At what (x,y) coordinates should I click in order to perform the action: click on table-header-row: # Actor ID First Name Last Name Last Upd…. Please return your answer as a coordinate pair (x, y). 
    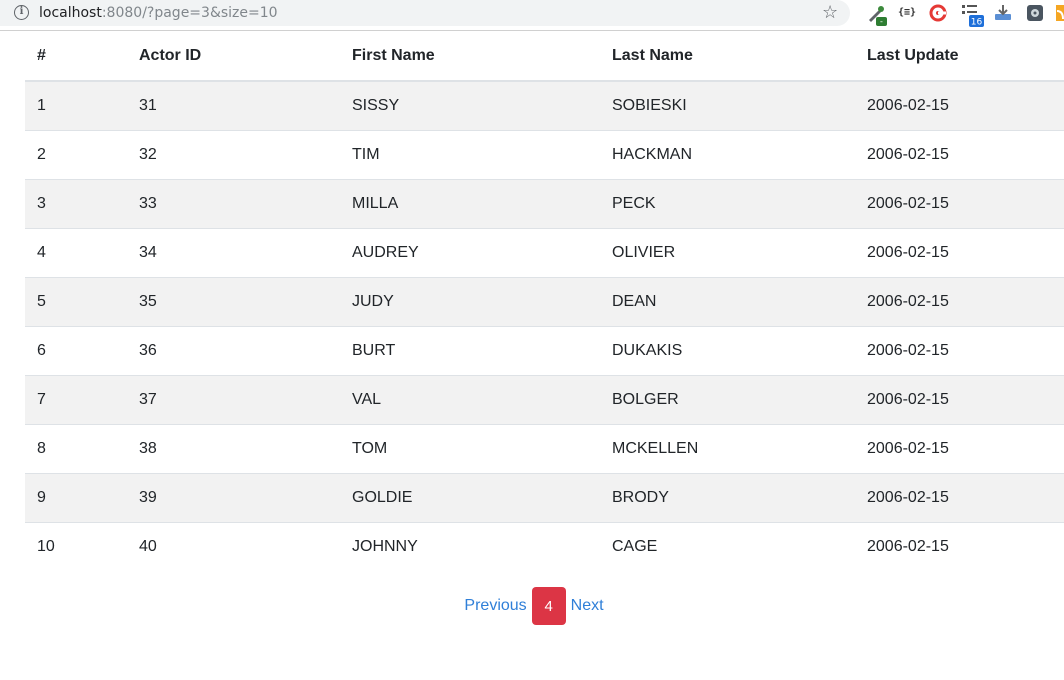
    Looking at the image, I should click on (544, 56).